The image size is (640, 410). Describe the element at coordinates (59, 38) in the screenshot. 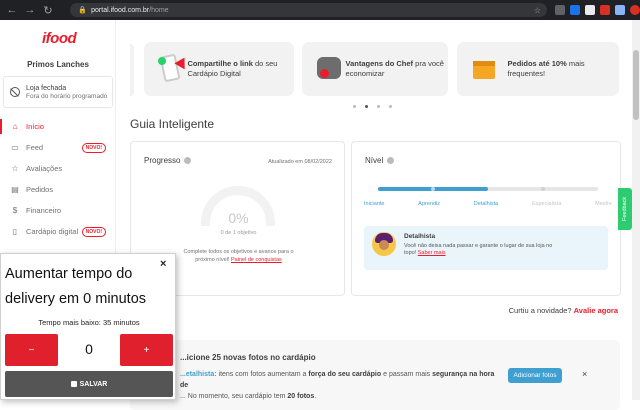

I see `ifood-logo: ifood` at that location.